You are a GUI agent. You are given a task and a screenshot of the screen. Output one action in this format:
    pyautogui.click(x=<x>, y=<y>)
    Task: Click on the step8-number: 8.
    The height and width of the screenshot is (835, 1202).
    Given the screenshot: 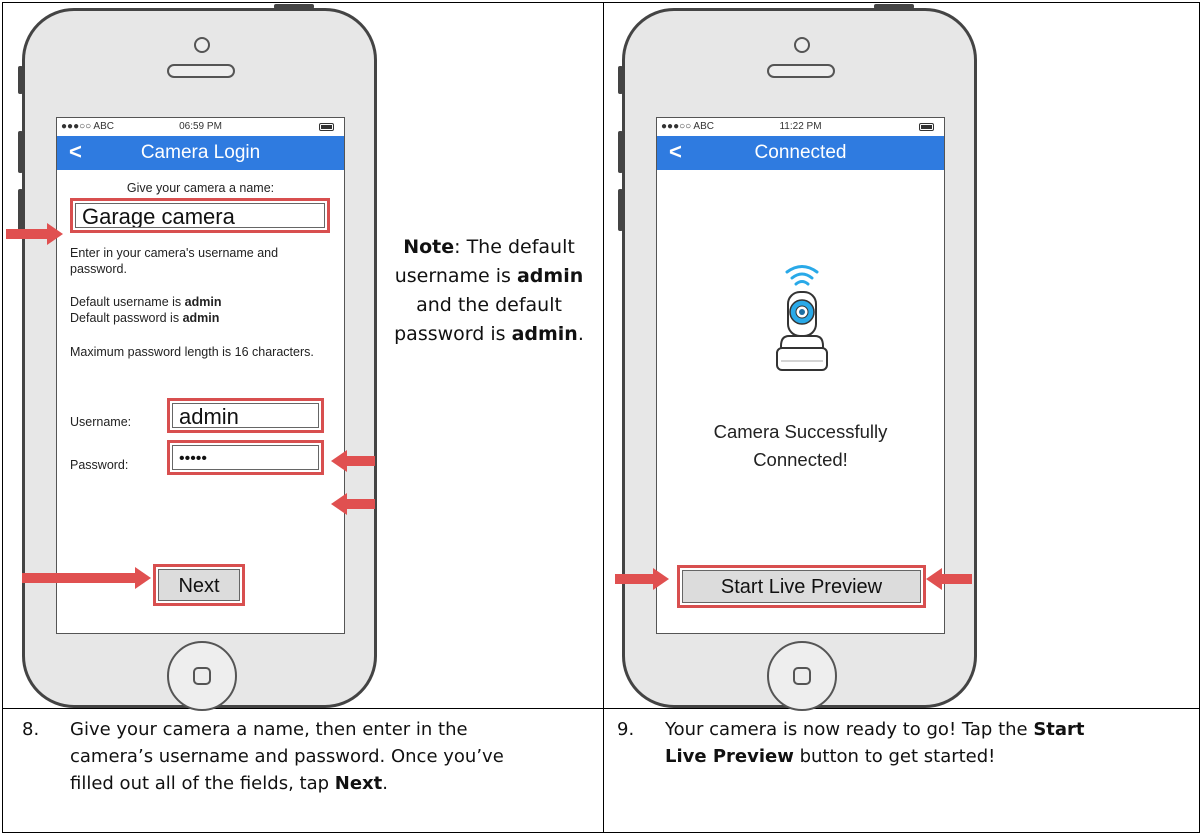 What is the action you would take?
    pyautogui.click(x=31, y=729)
    